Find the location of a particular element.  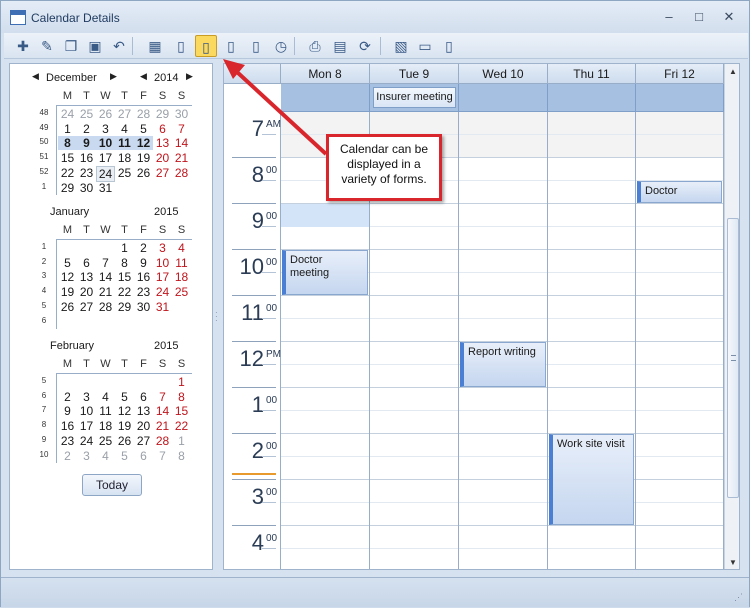

scroll-thumb is located at coordinates (733, 358).